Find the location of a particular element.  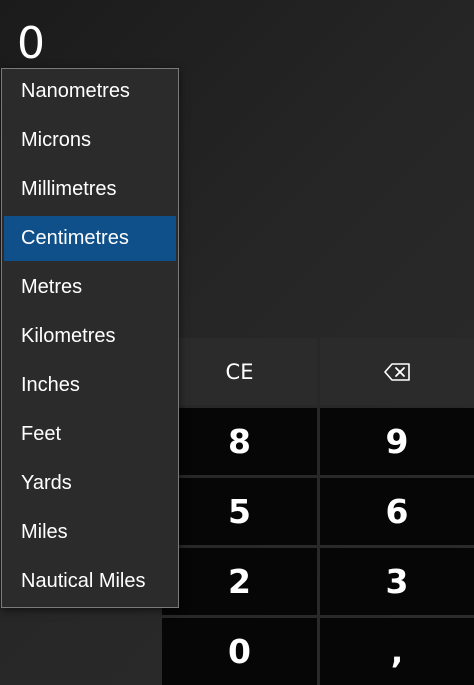

digit-0-button: 0 is located at coordinates (239, 651).